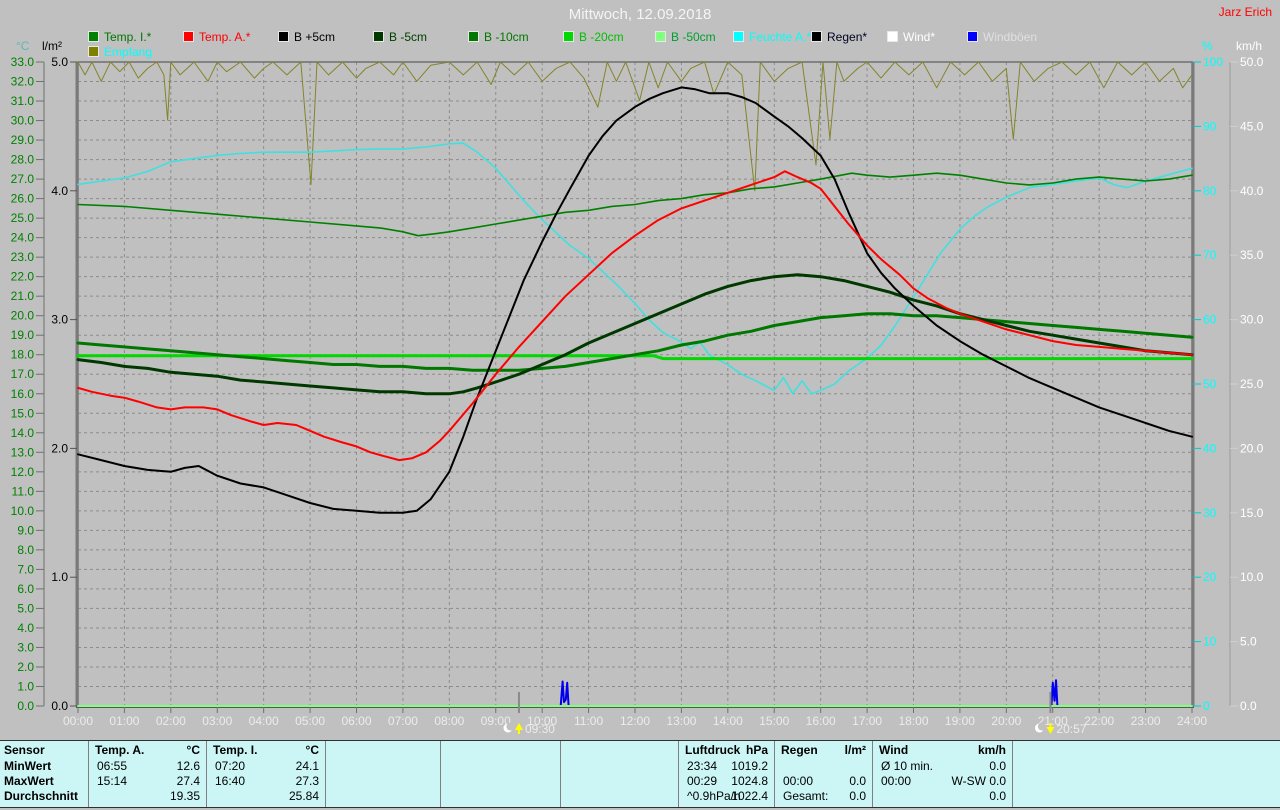 The height and width of the screenshot is (810, 1280). Describe the element at coordinates (635, 721) in the screenshot. I see `svg-text: 12:00` at that location.